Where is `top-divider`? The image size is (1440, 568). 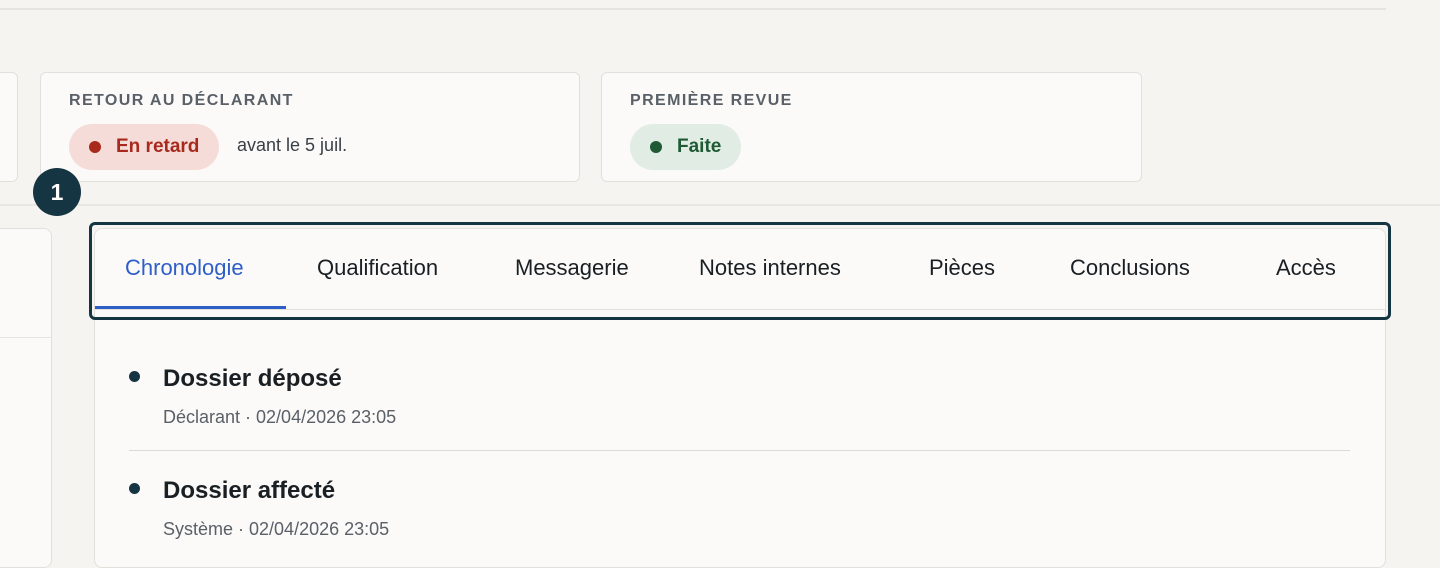 top-divider is located at coordinates (693, 9).